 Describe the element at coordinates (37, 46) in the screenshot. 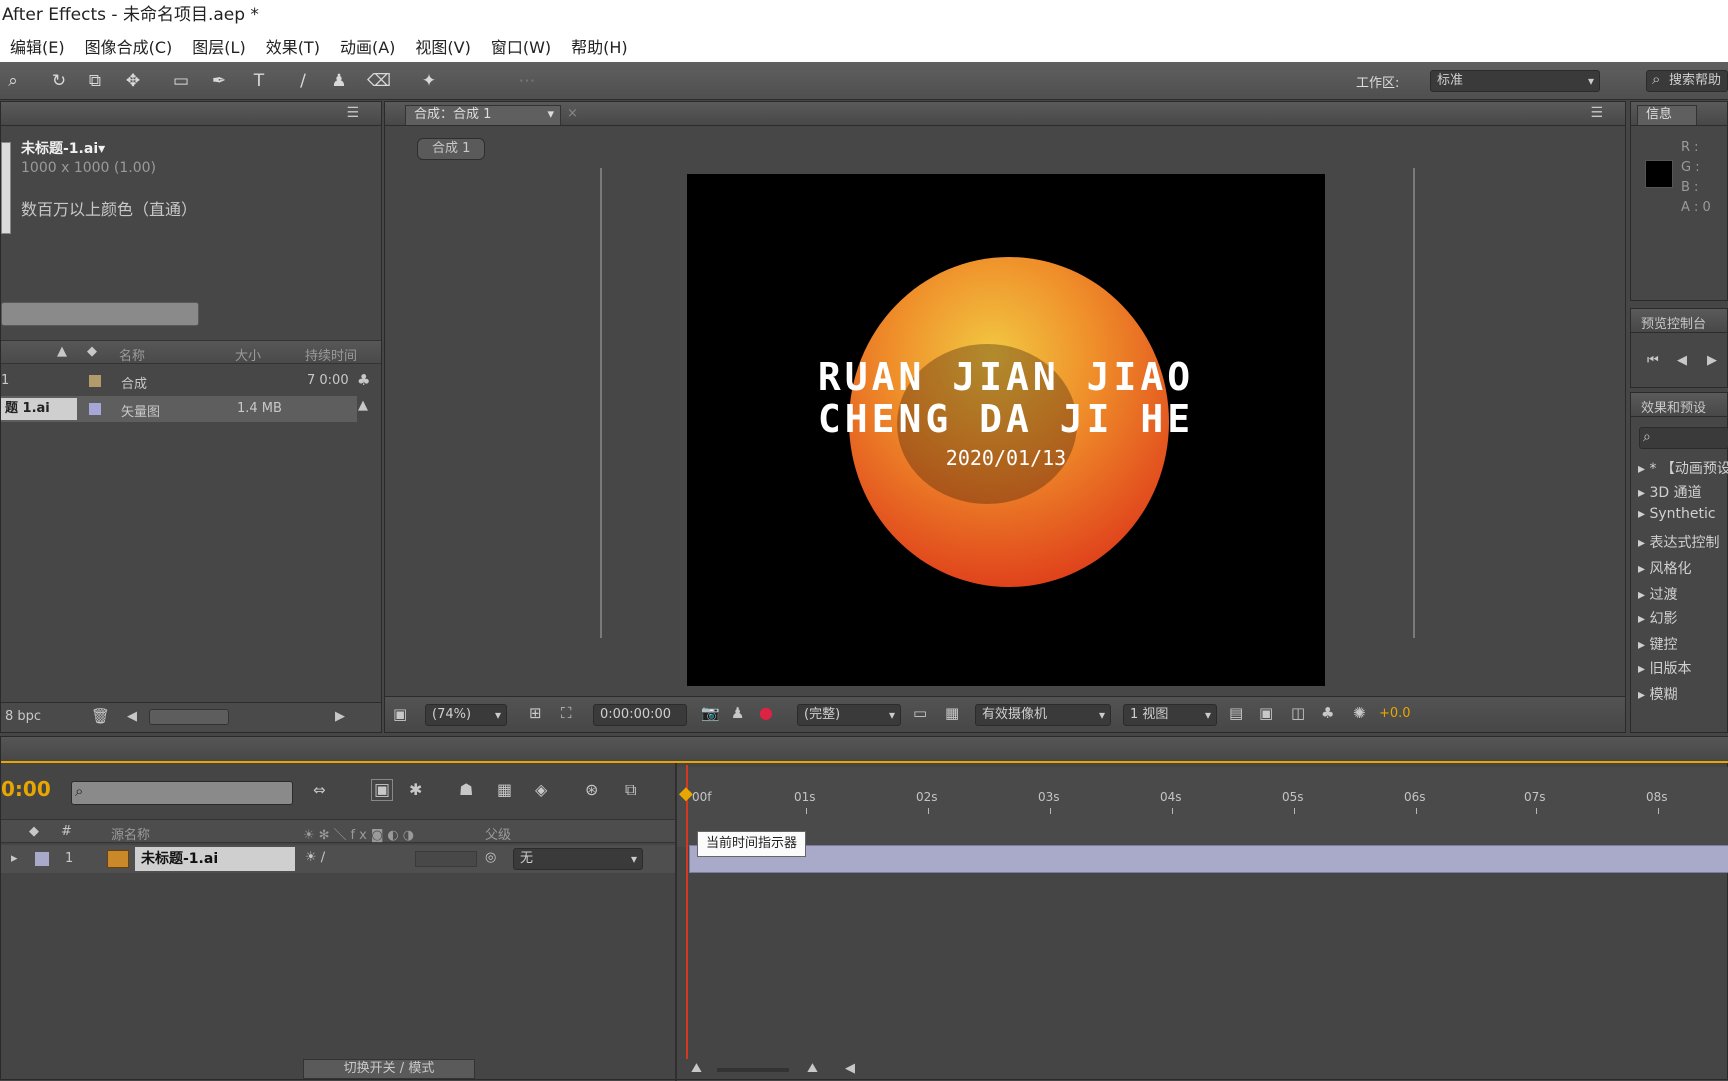

I see `menu-edit: 编辑(E)` at that location.